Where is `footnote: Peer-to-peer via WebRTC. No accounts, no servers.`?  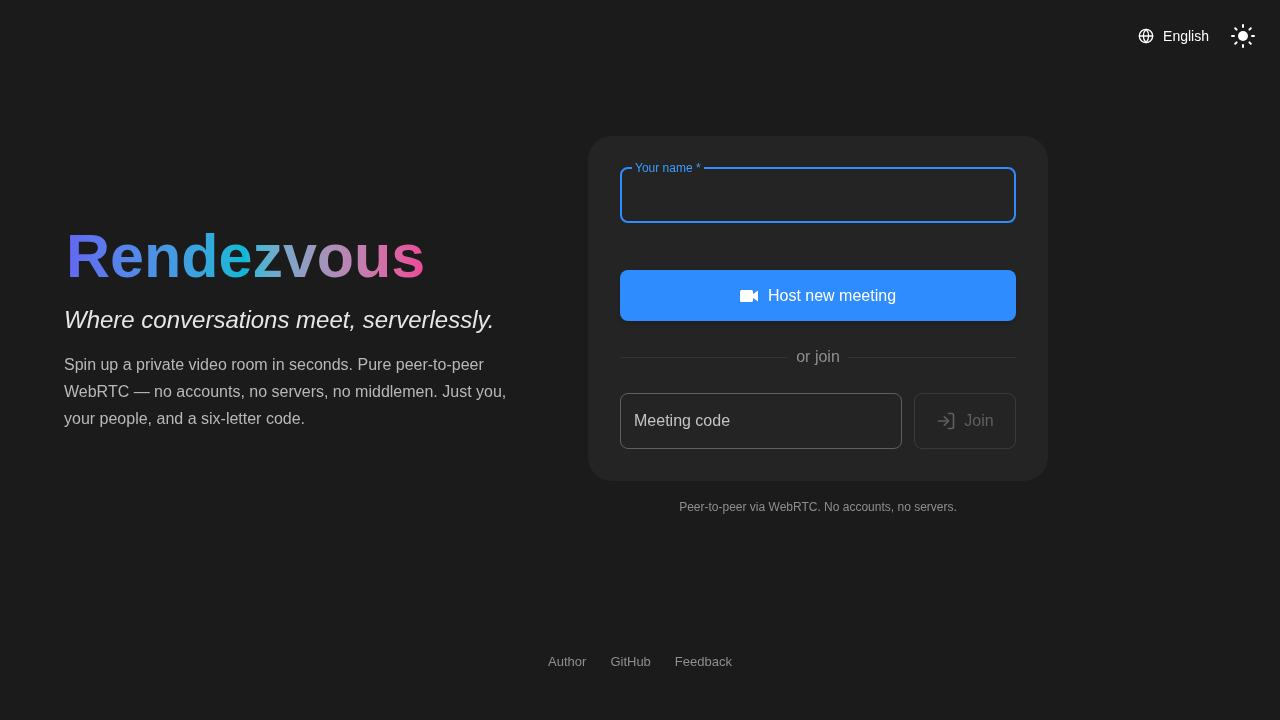 footnote: Peer-to-peer via WebRTC. No accounts, no servers. is located at coordinates (818, 507).